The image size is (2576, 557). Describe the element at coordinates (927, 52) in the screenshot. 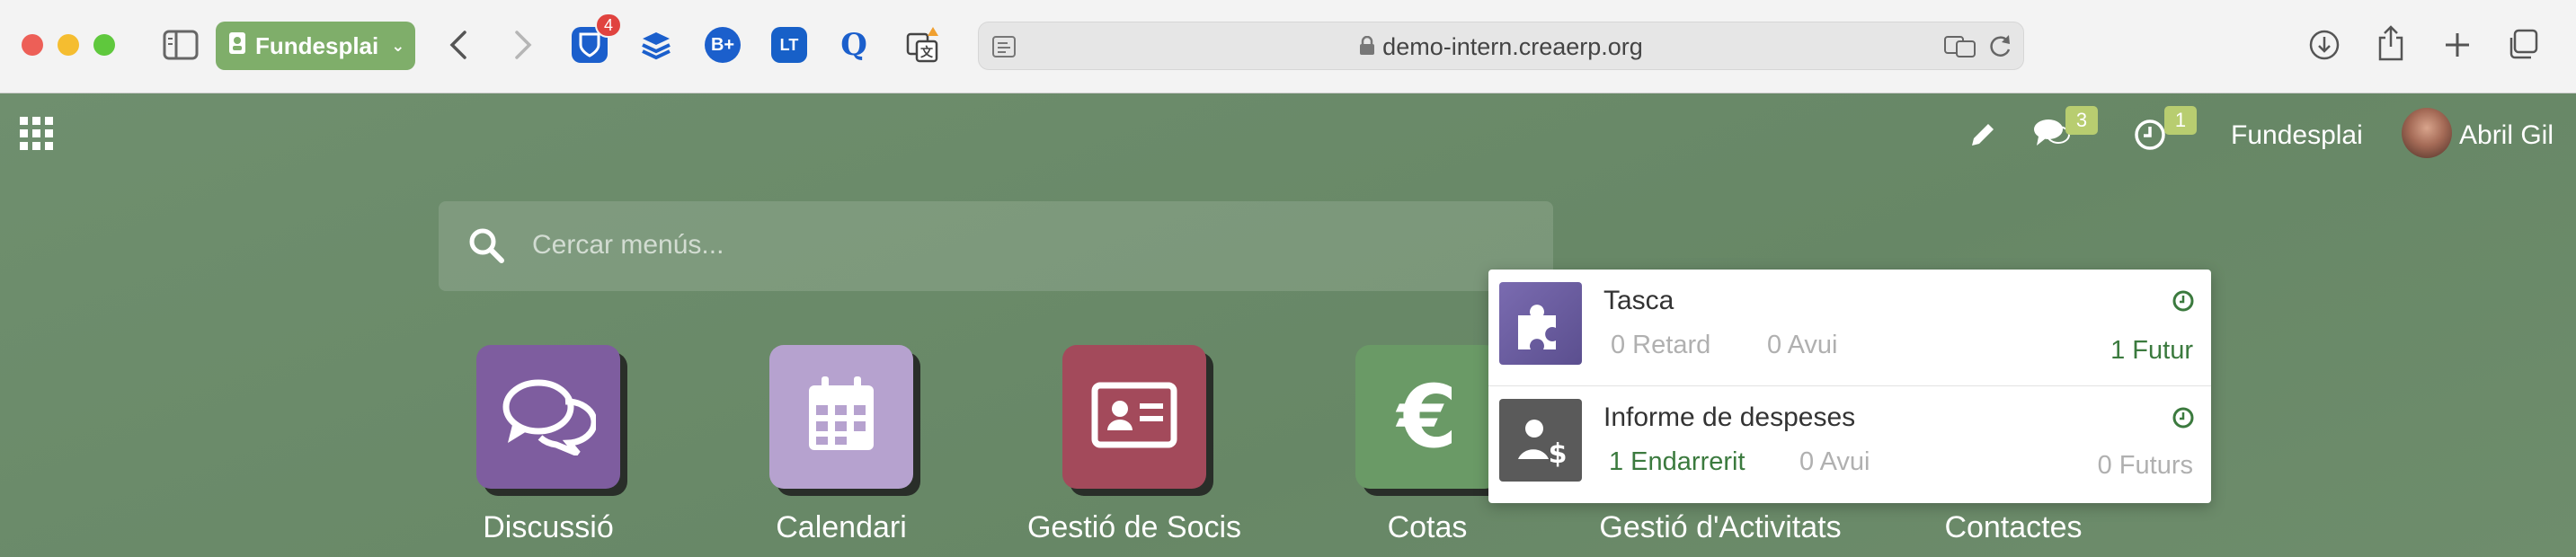

I see `svg-text: 文` at that location.